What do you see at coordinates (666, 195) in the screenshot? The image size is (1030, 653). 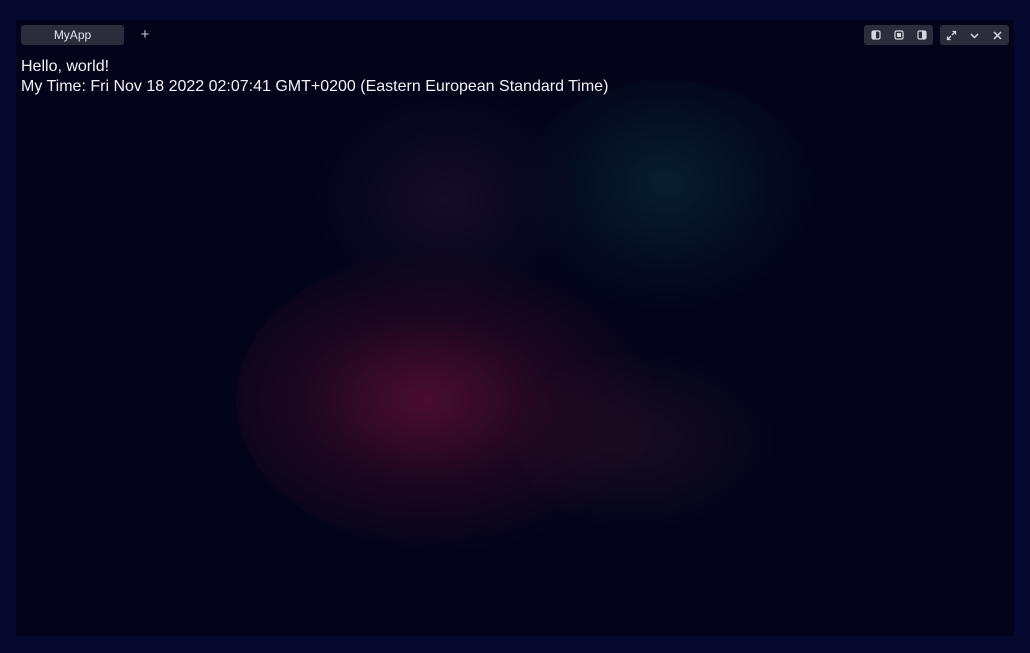 I see `background-glow-teal` at bounding box center [666, 195].